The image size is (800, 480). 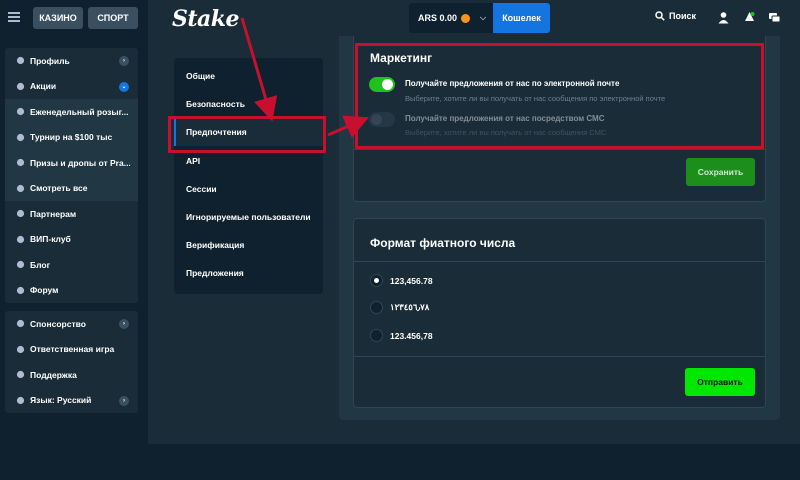 What do you see at coordinates (259, 69) in the screenshot?
I see `arrow-to-preferences` at bounding box center [259, 69].